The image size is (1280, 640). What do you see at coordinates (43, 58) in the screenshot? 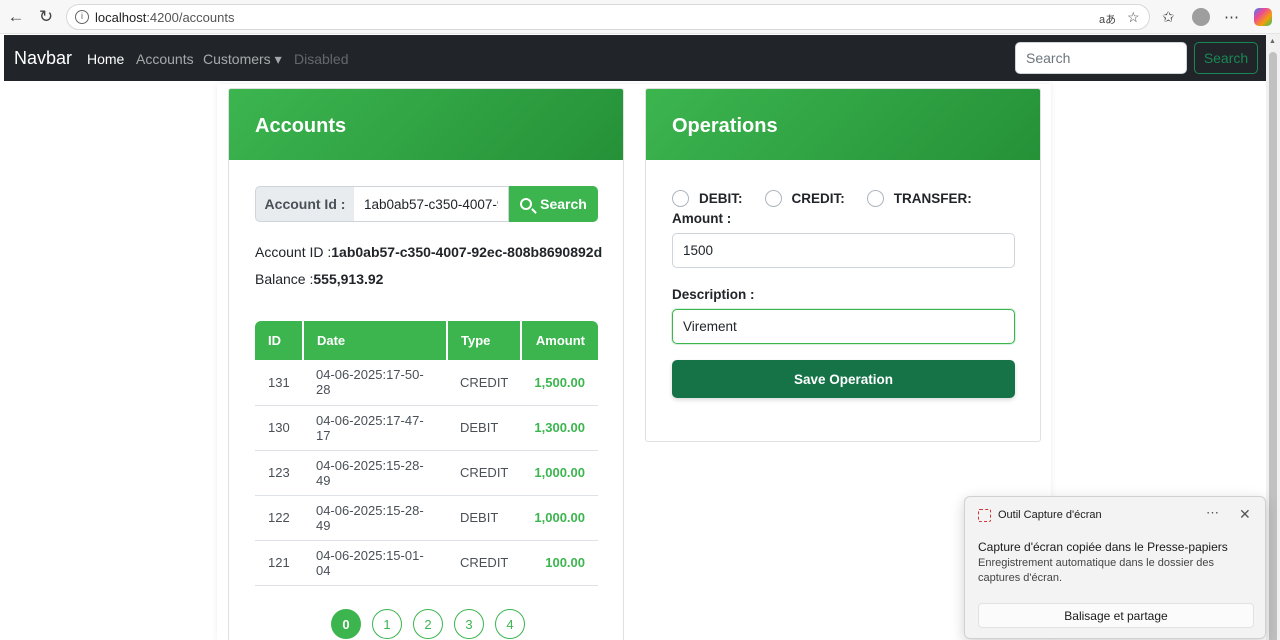
I see `navbar-brand: Navbar` at bounding box center [43, 58].